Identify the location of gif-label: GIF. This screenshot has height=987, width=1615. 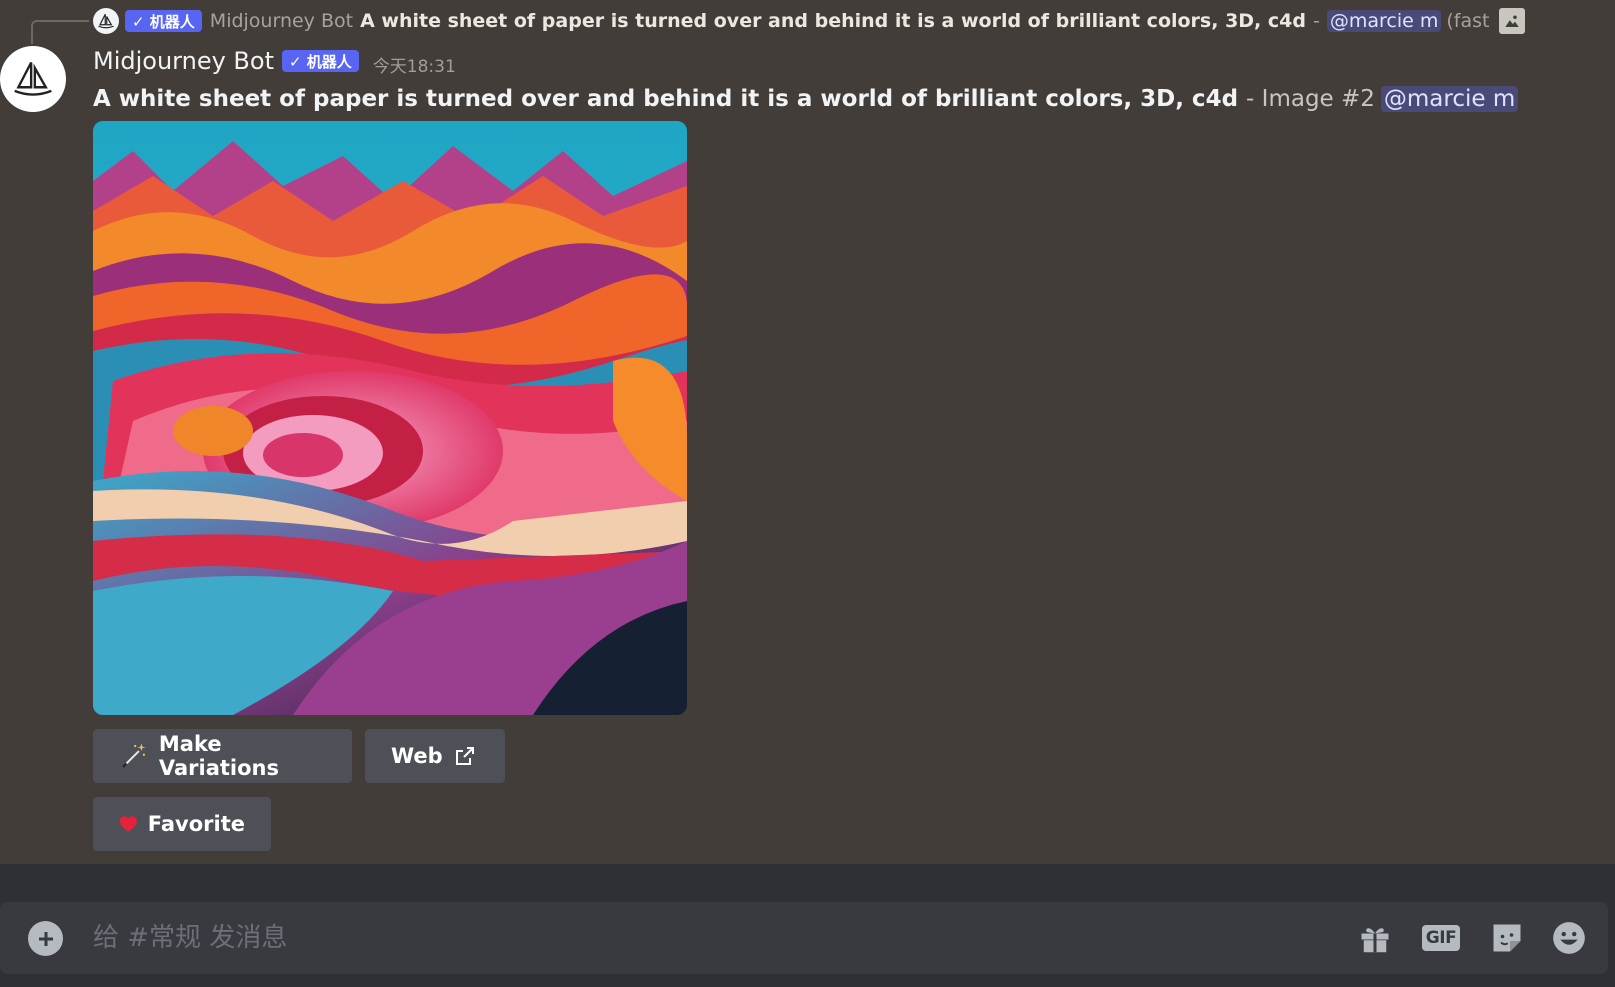
(1441, 938).